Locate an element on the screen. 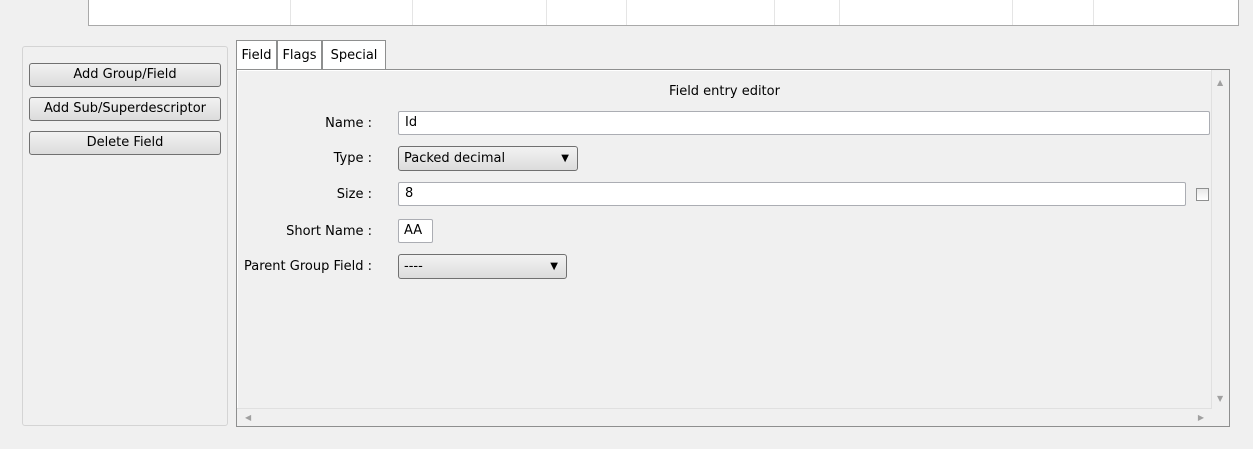 This screenshot has height=449, width=1253. type-select: Packed decimal ▼ is located at coordinates (488, 158).